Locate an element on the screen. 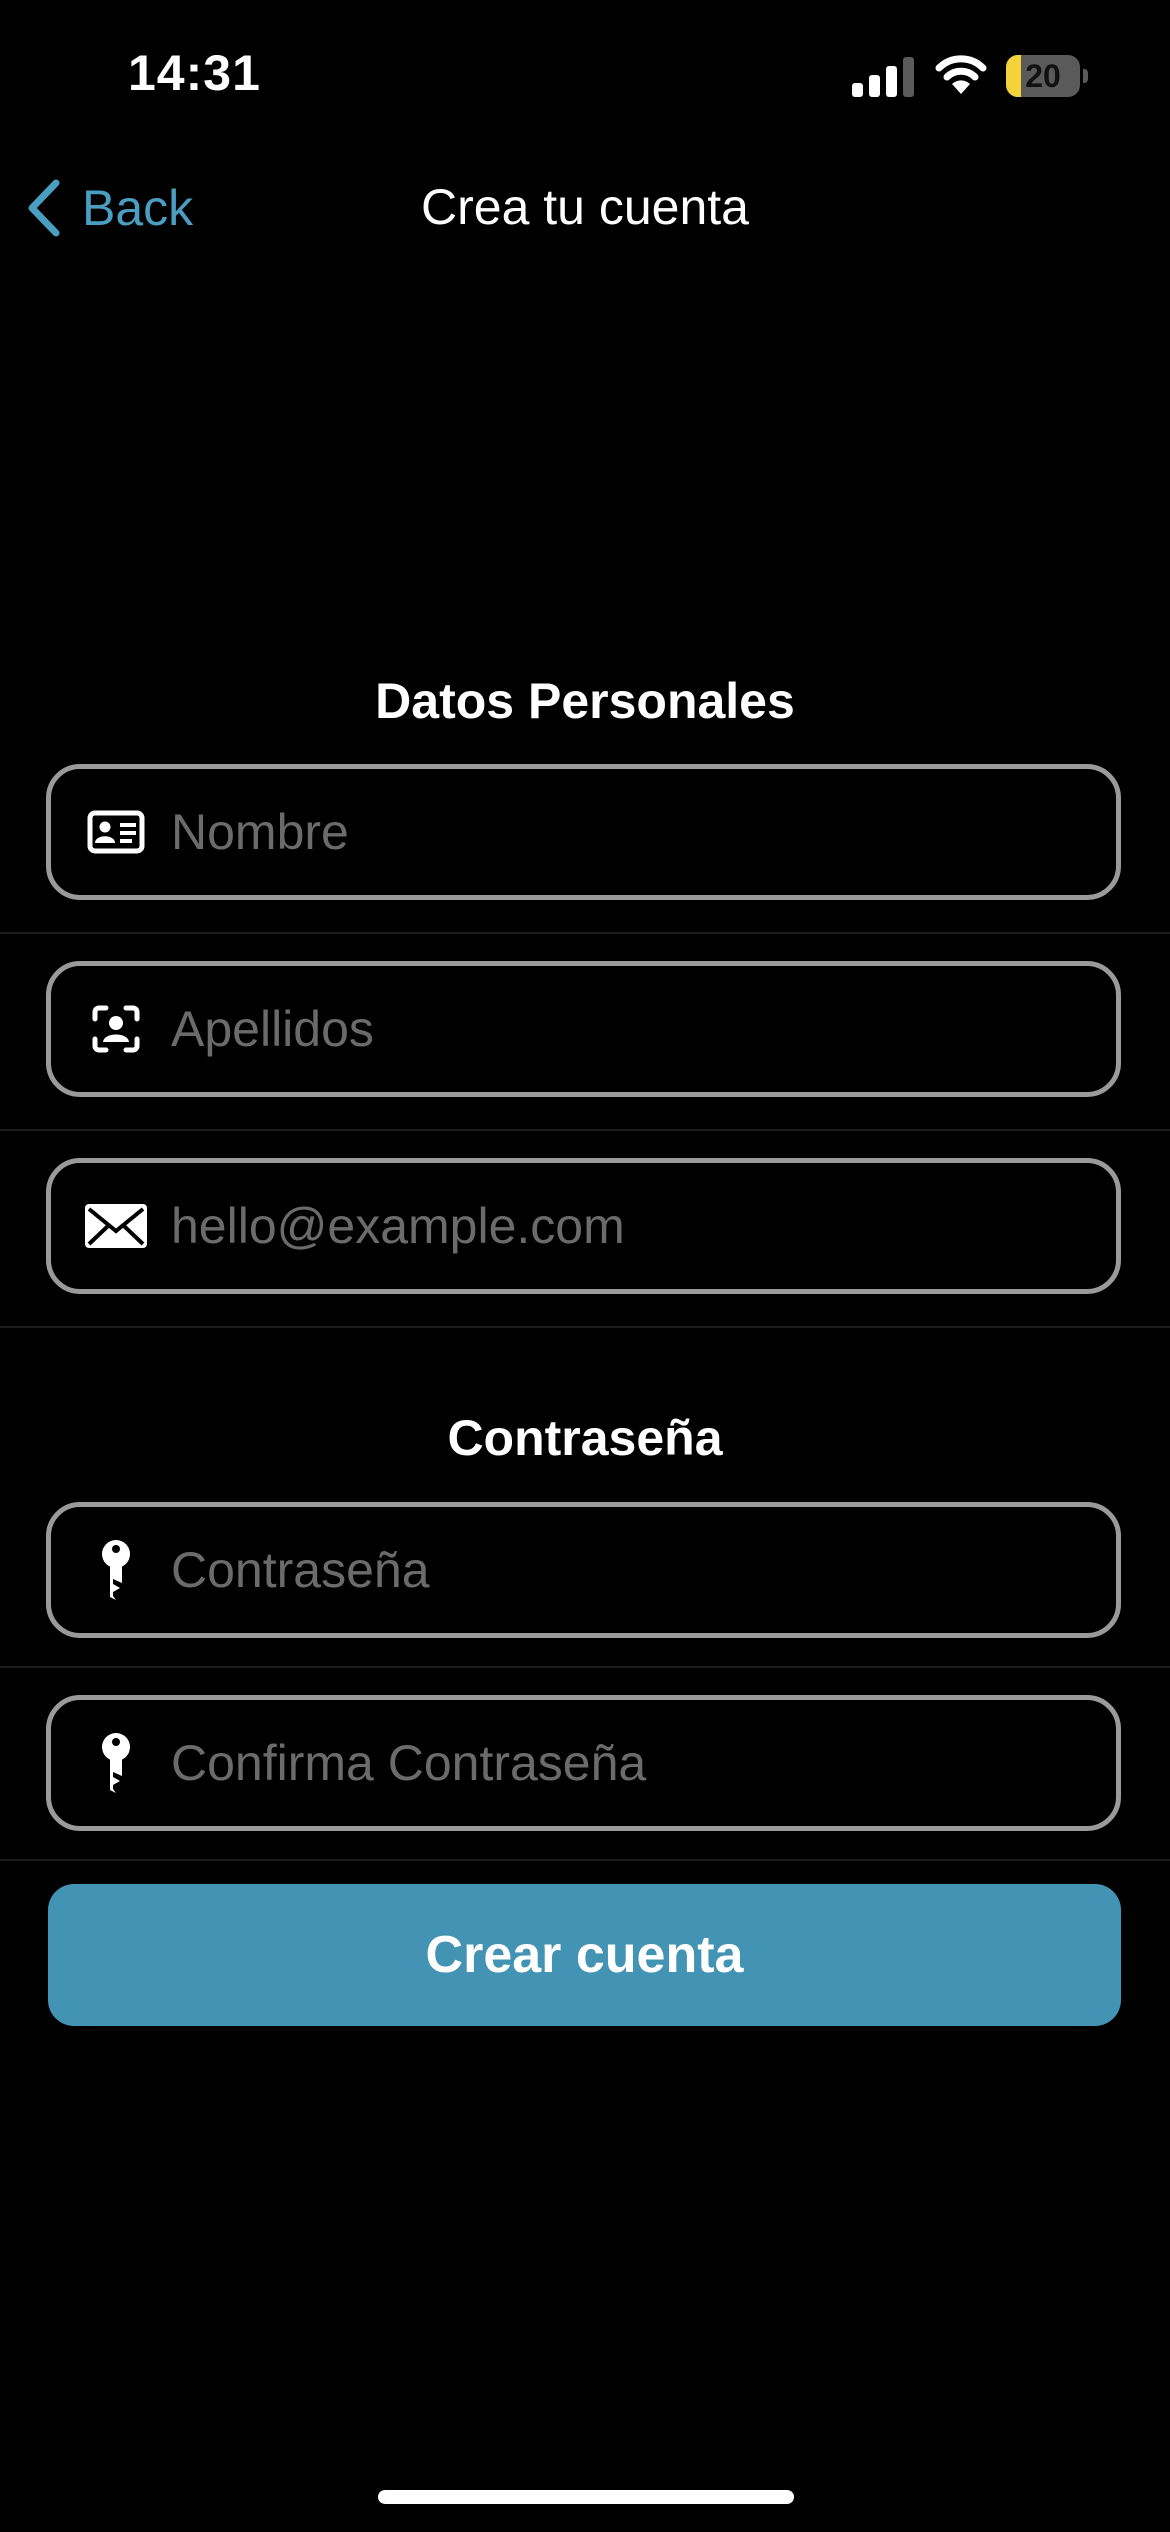  envelope-icon is located at coordinates (116, 1226).